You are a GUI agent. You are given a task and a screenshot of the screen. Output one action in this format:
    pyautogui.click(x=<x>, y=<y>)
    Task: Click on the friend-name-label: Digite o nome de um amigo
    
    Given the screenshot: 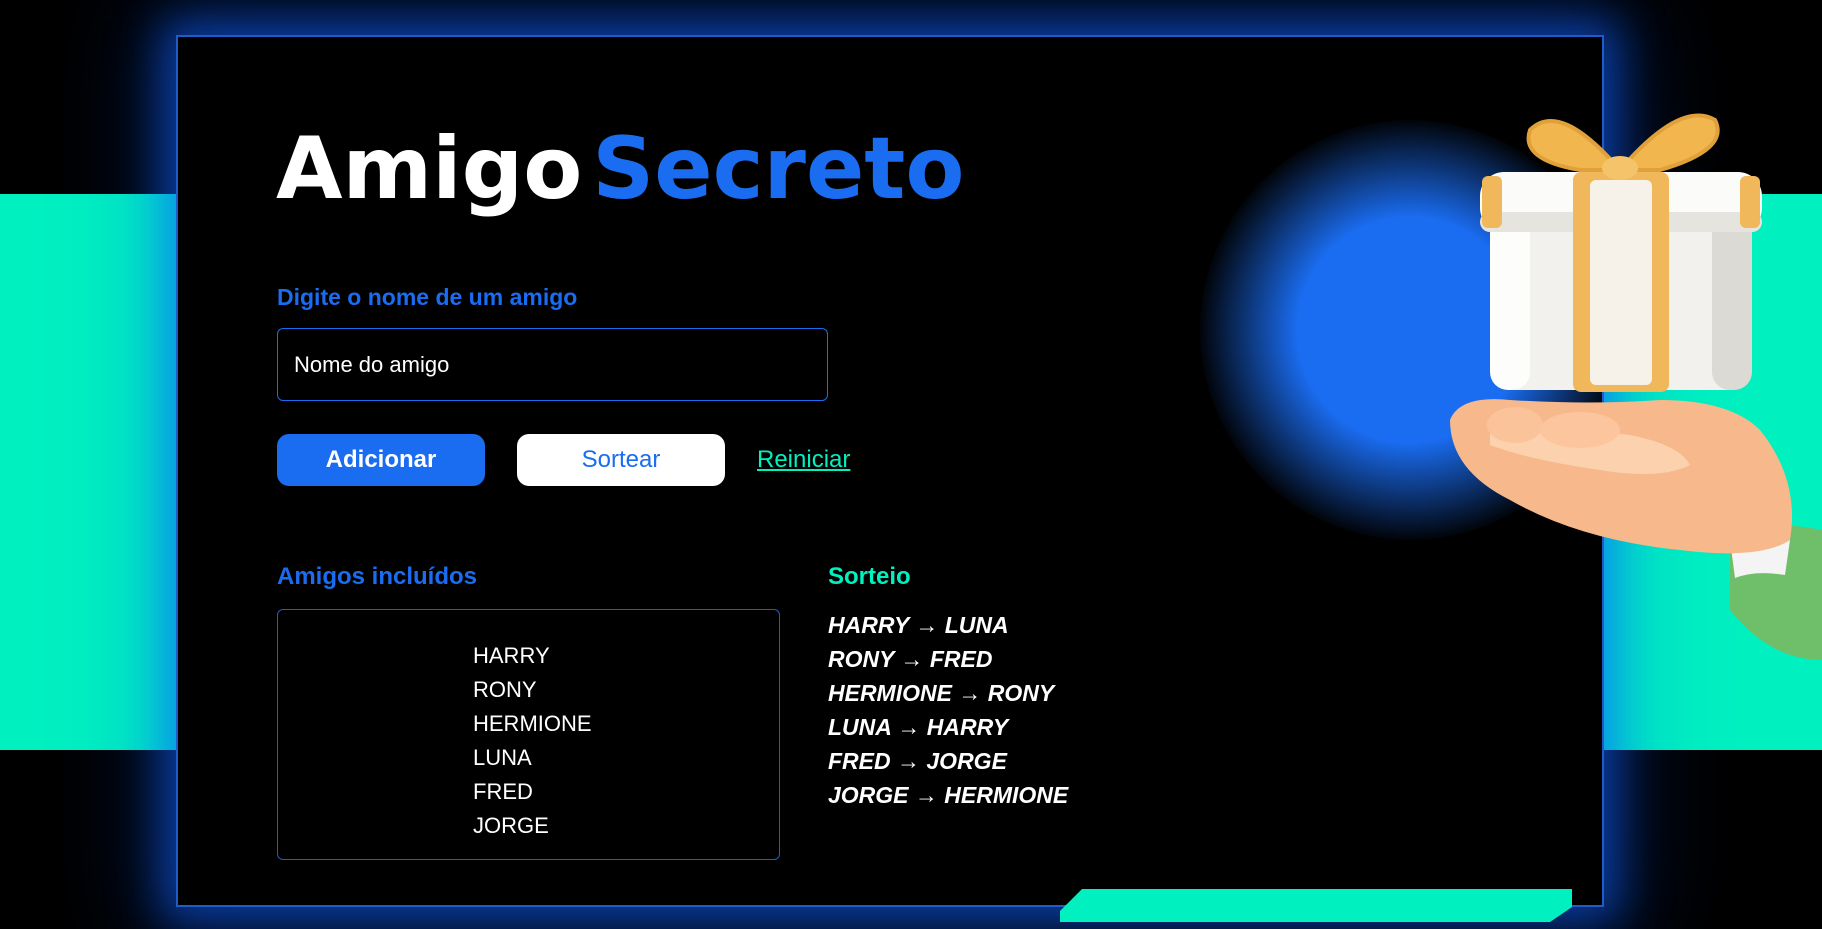 What is the action you would take?
    pyautogui.click(x=427, y=297)
    